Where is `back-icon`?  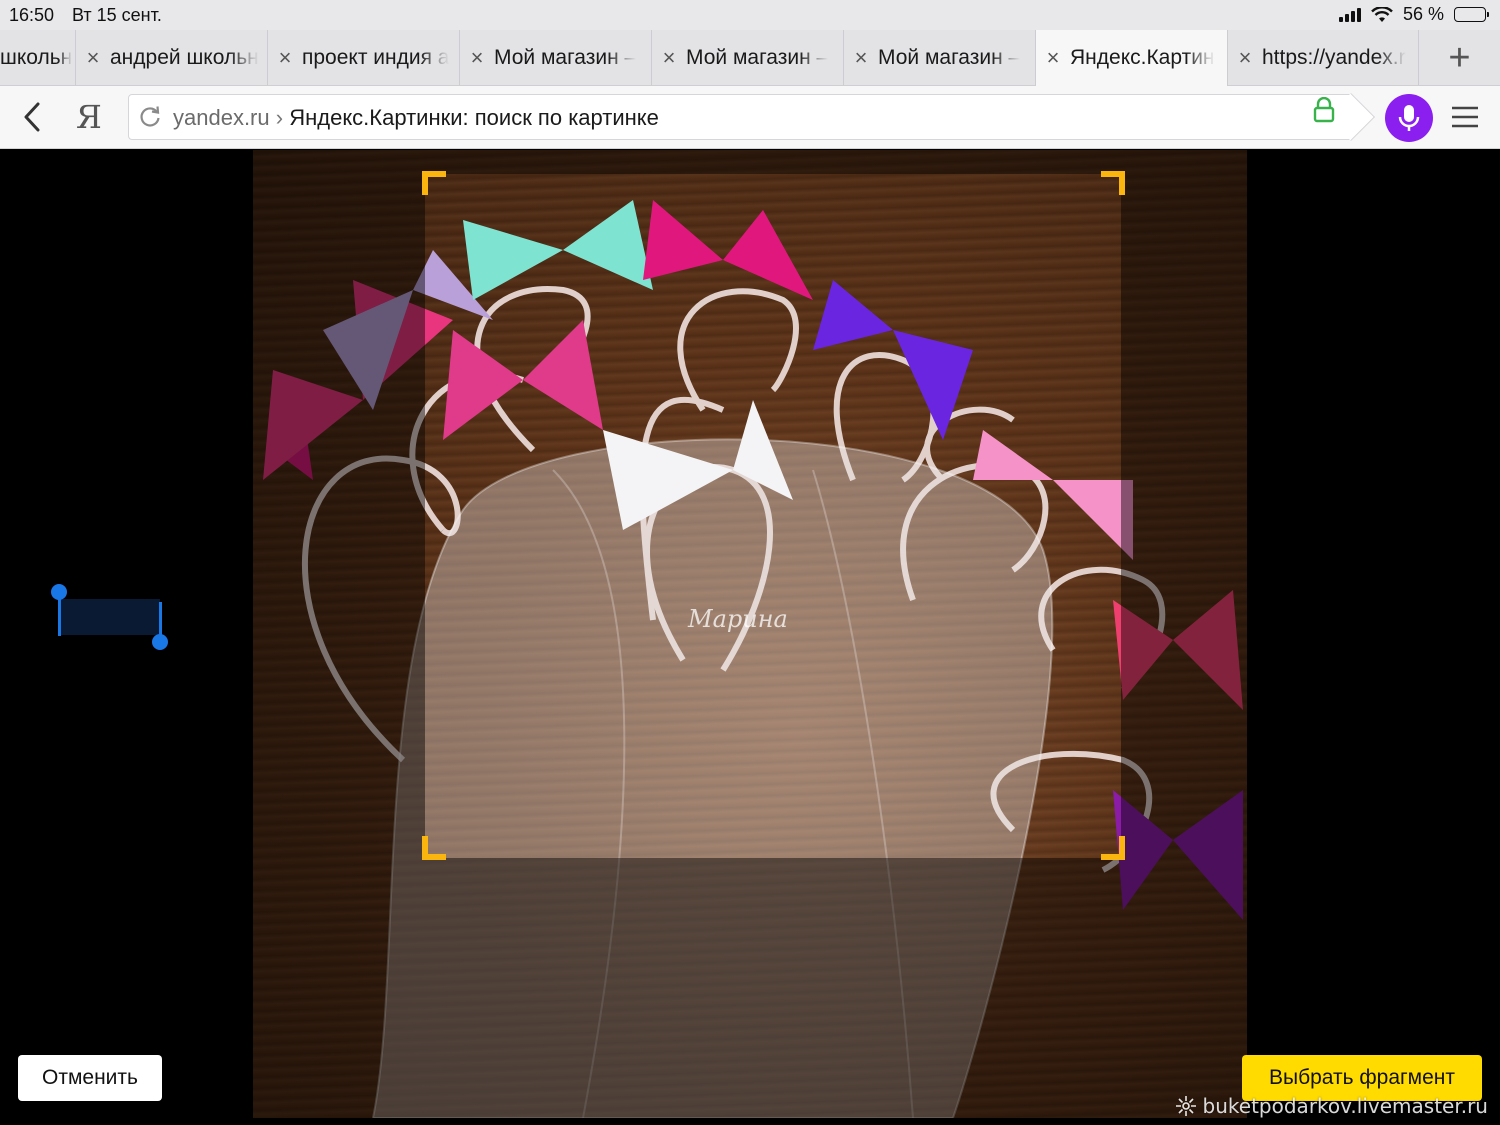
back-icon is located at coordinates (33, 117).